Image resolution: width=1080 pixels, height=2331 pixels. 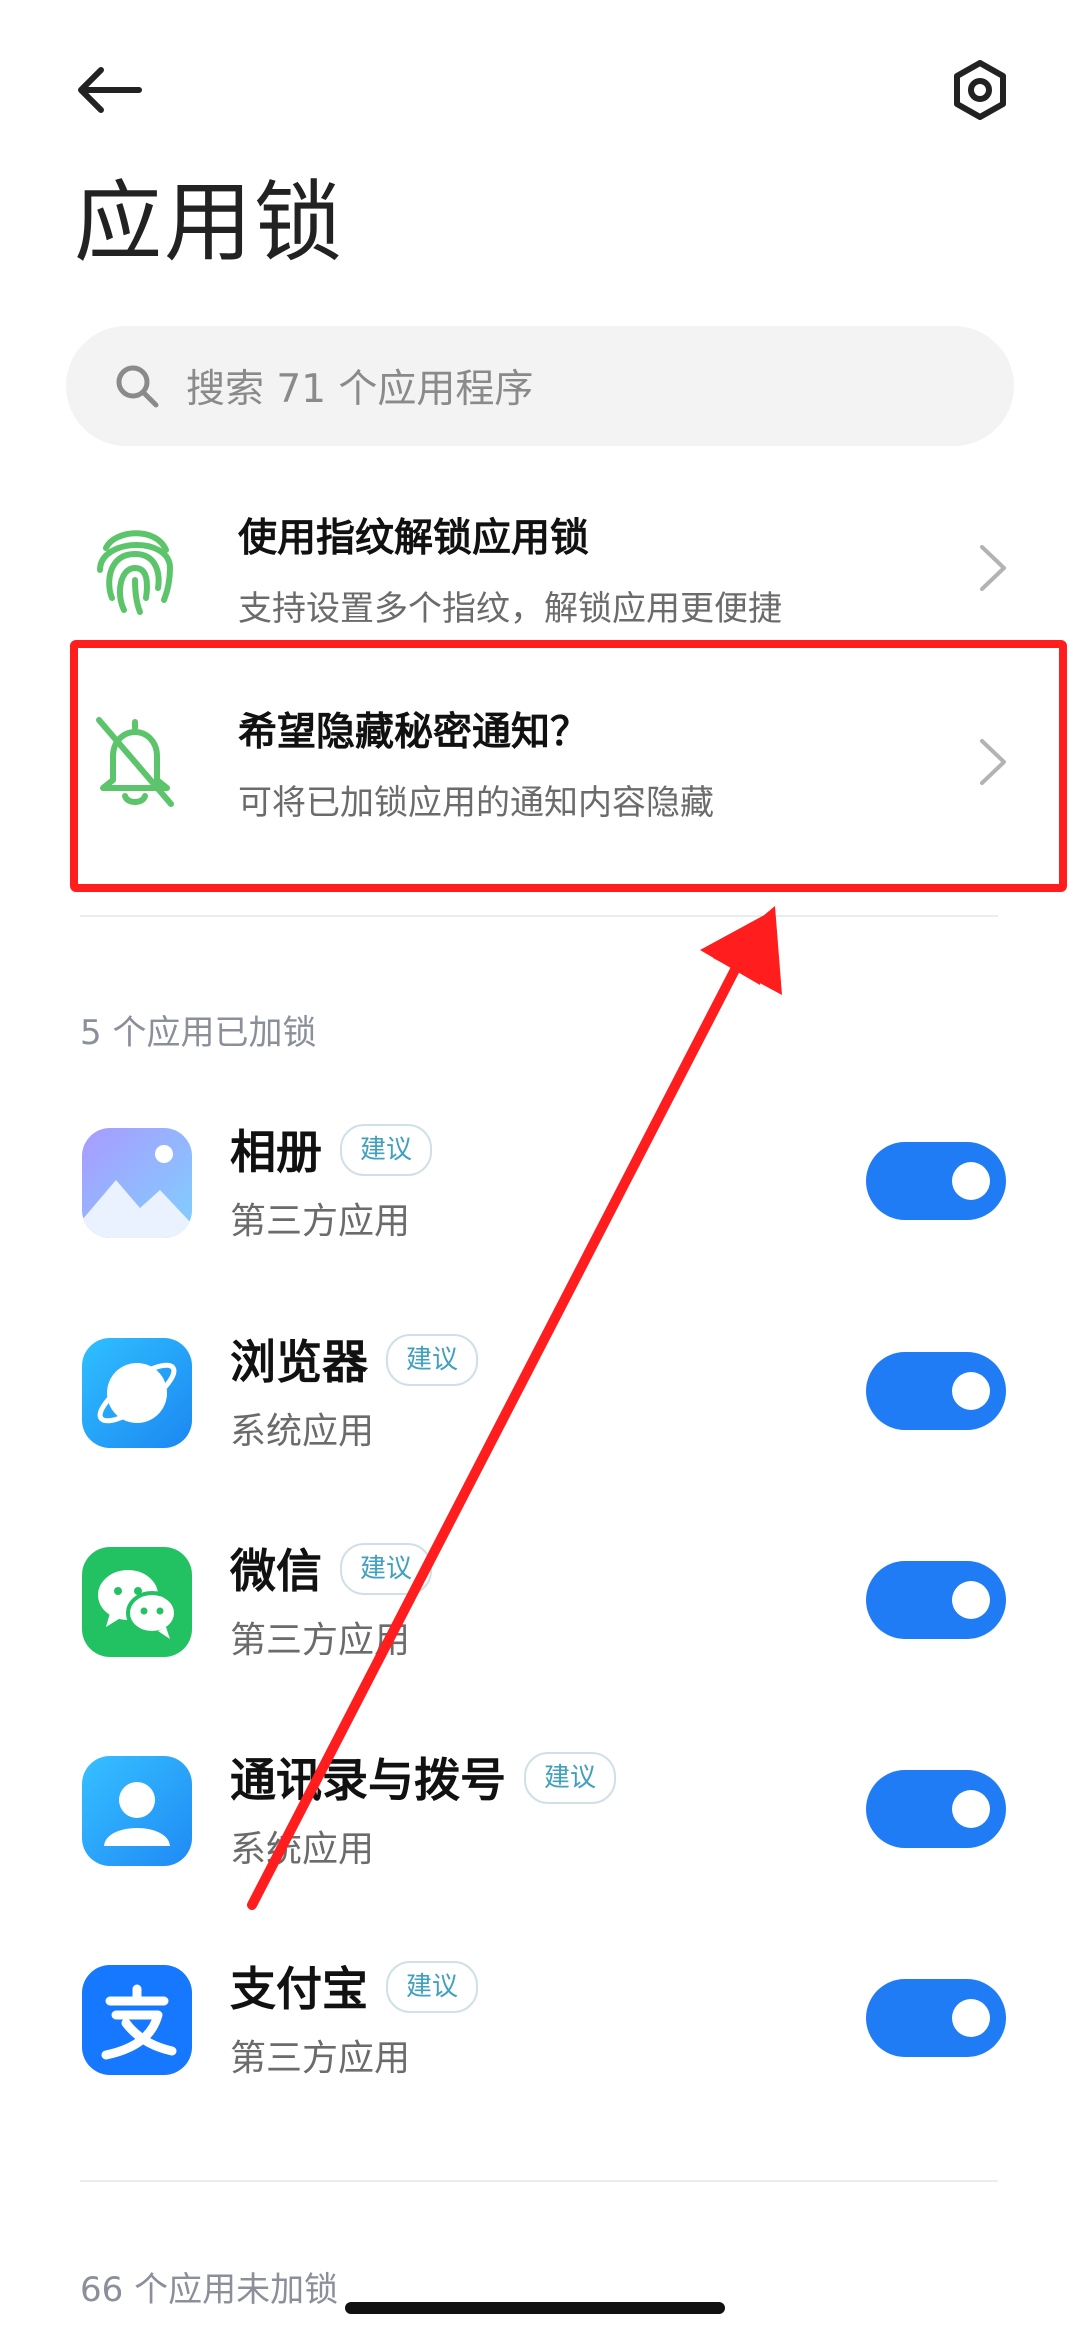 I want to click on search-input: 搜索 71 个应用程序, so click(x=540, y=386).